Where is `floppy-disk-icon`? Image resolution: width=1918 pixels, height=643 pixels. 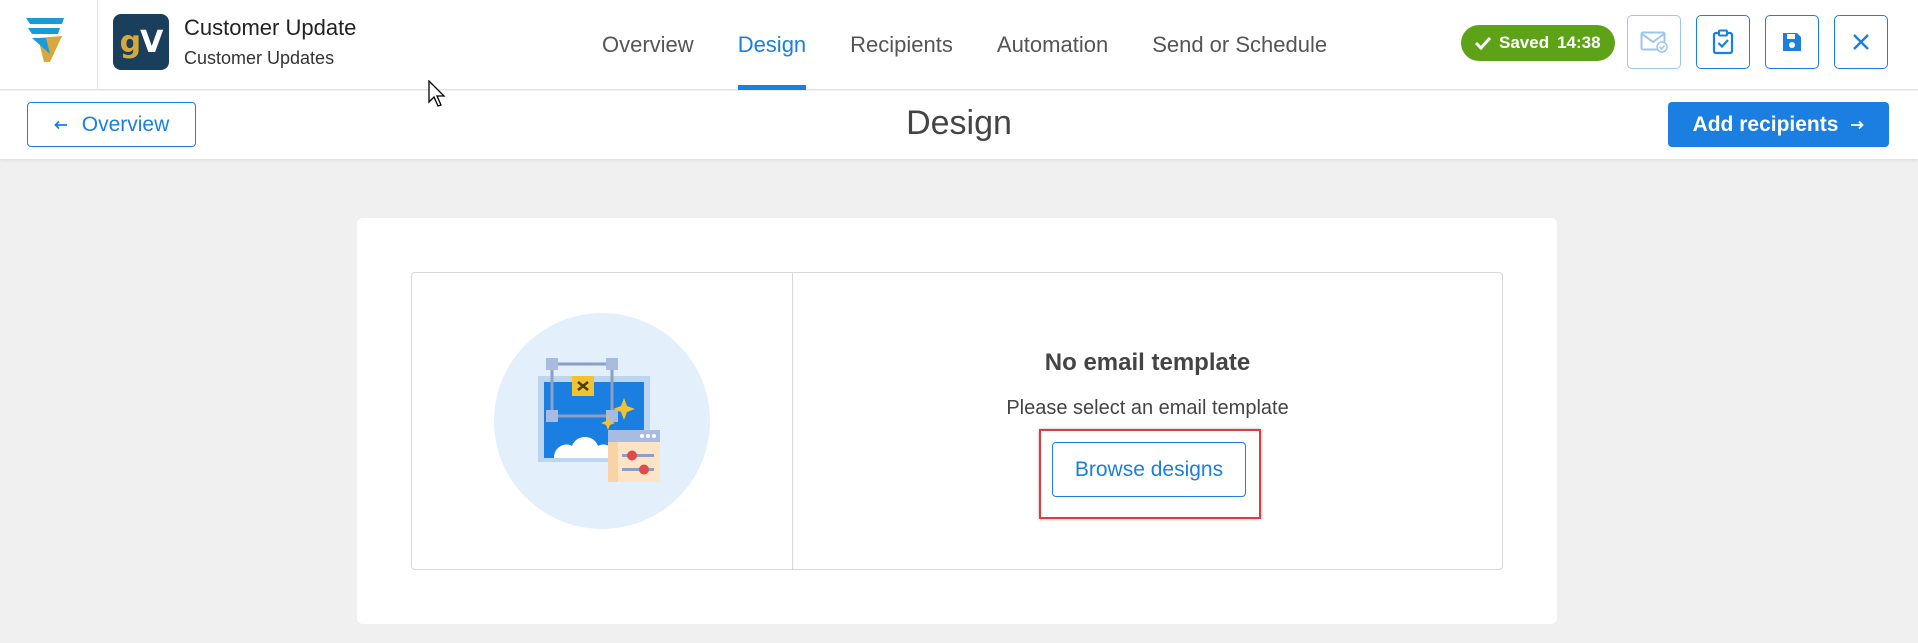 floppy-disk-icon is located at coordinates (1792, 42).